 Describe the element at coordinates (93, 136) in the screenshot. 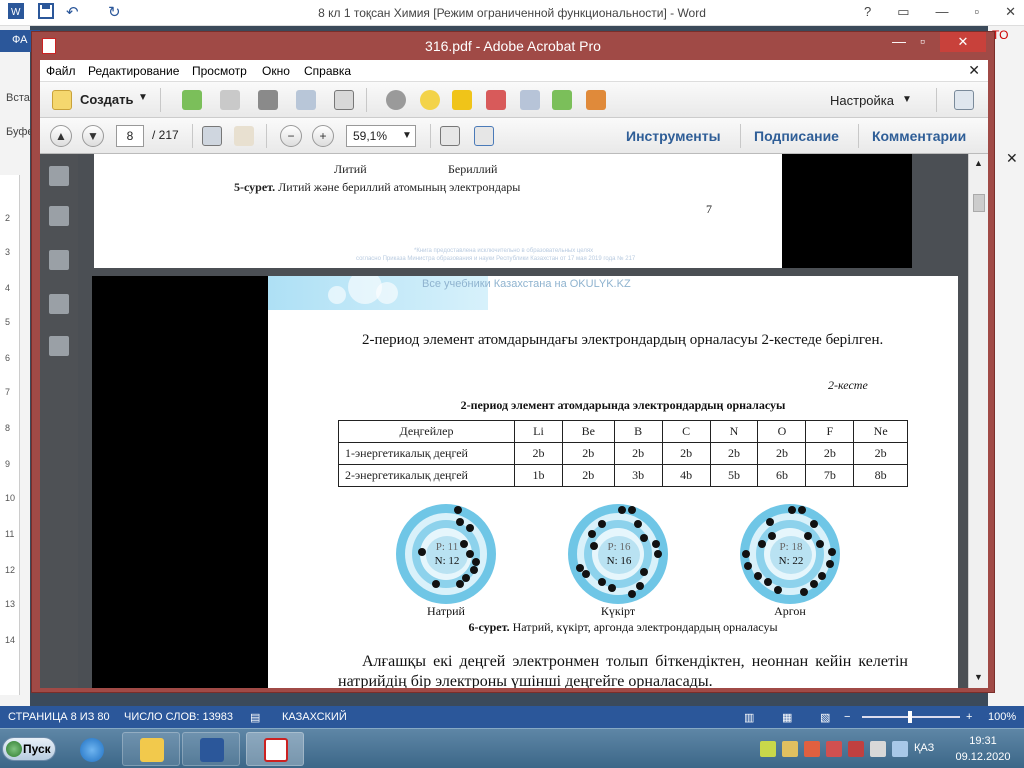

I see `next-page-button: ▼` at that location.